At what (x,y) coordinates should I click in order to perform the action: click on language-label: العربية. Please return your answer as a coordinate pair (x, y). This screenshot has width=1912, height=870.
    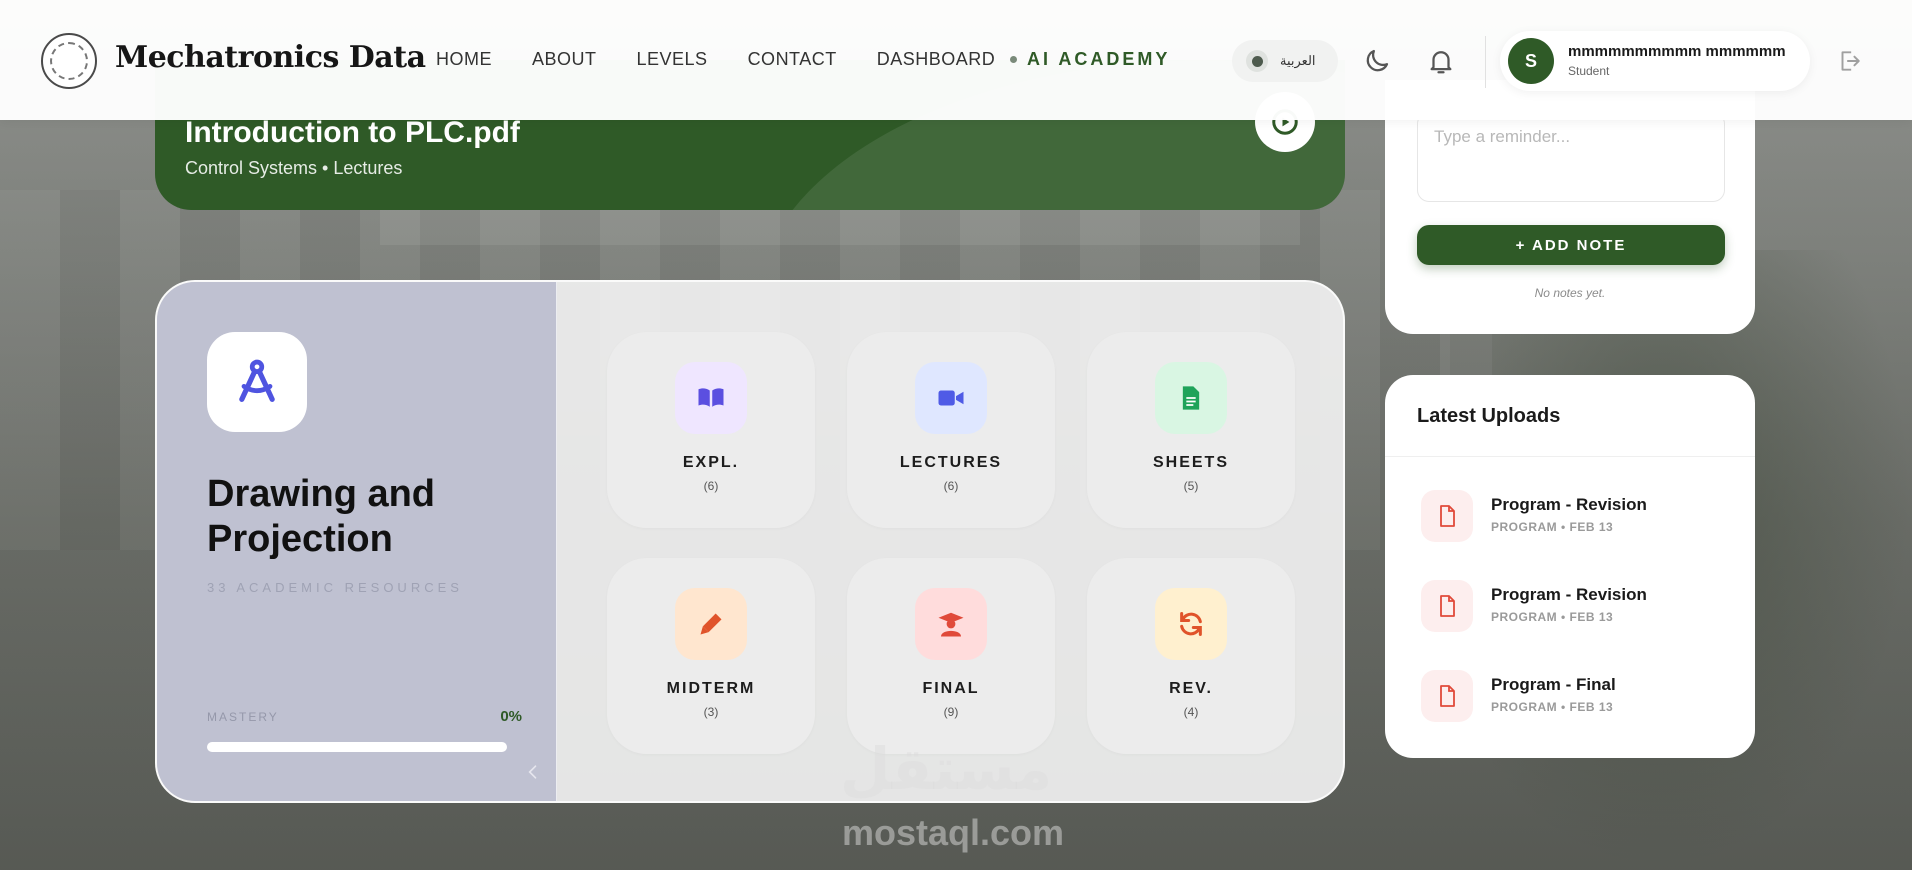
    Looking at the image, I should click on (1298, 60).